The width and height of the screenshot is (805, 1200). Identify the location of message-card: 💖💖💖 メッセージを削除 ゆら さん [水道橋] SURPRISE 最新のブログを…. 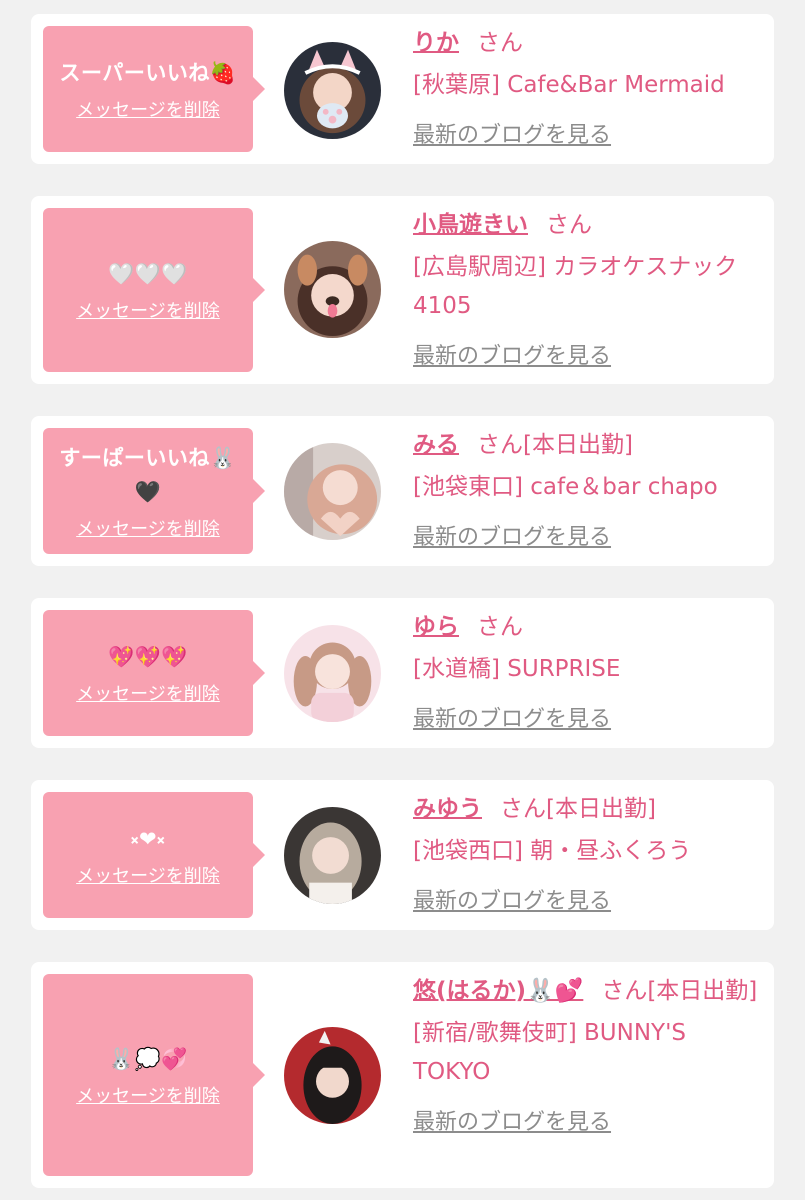
(402, 673).